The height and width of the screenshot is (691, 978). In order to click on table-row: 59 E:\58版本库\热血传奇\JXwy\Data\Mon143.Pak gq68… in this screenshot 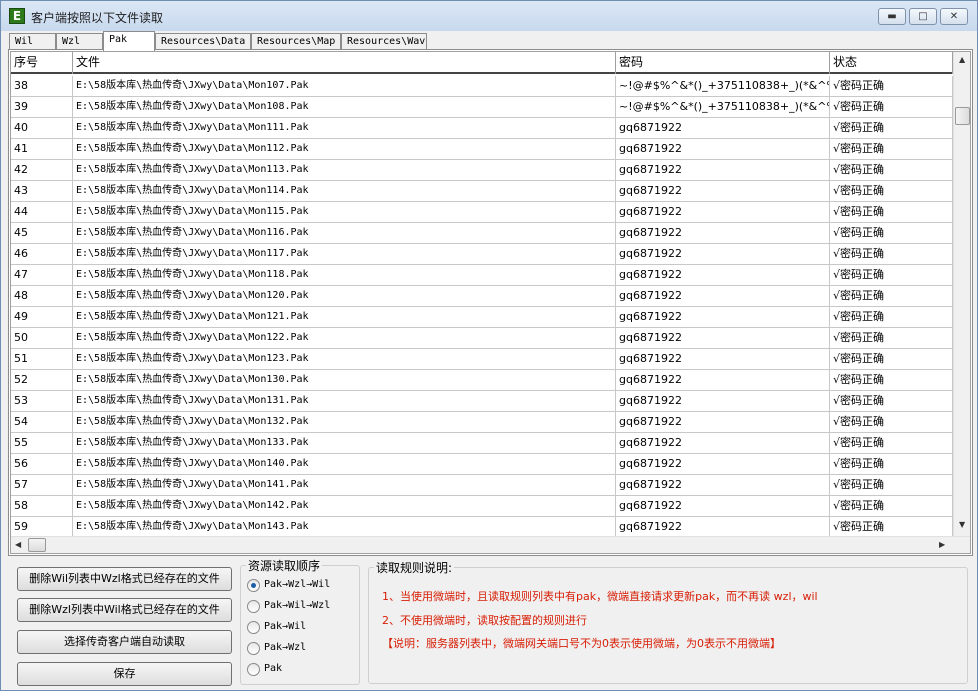, I will do `click(482, 527)`.